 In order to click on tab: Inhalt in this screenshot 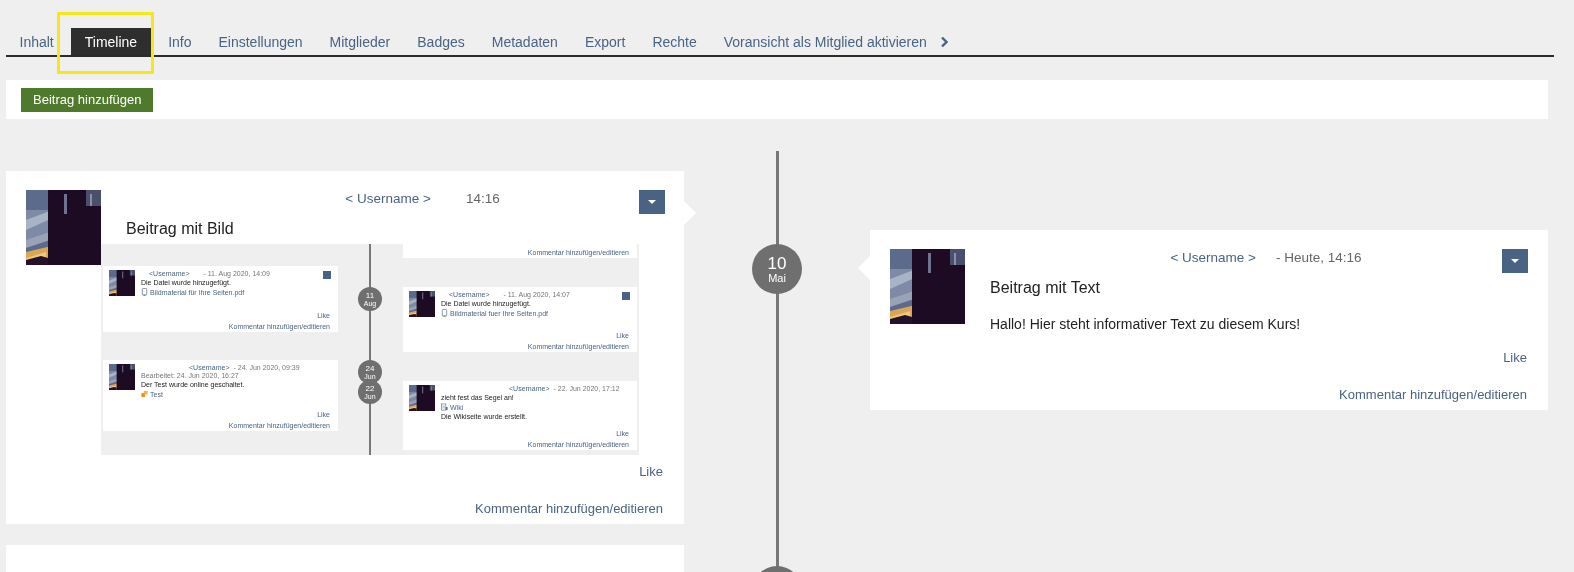, I will do `click(37, 41)`.